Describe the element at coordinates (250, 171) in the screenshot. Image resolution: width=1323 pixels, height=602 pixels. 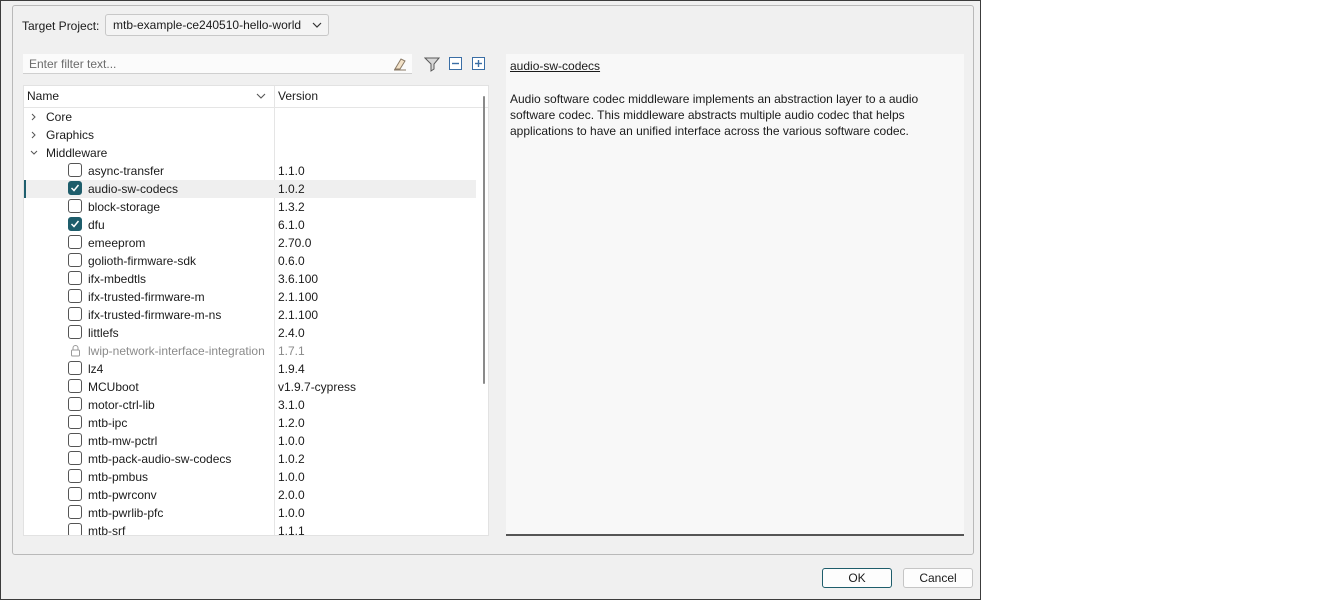
I see `library-row: async-transfer 1.1.0` at that location.